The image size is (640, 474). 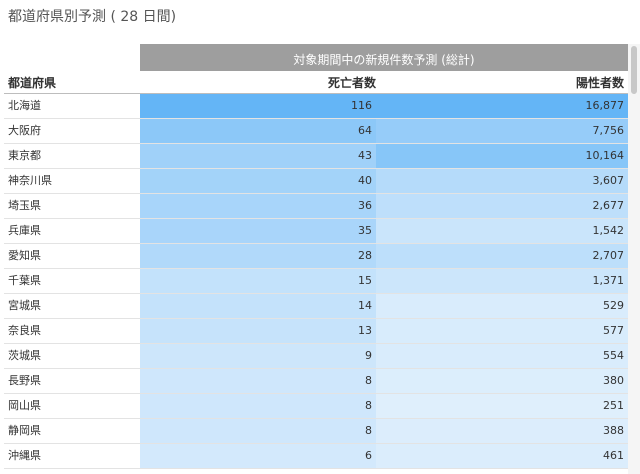 What do you see at coordinates (258, 306) in the screenshot?
I see `deaths-cell: 14` at bounding box center [258, 306].